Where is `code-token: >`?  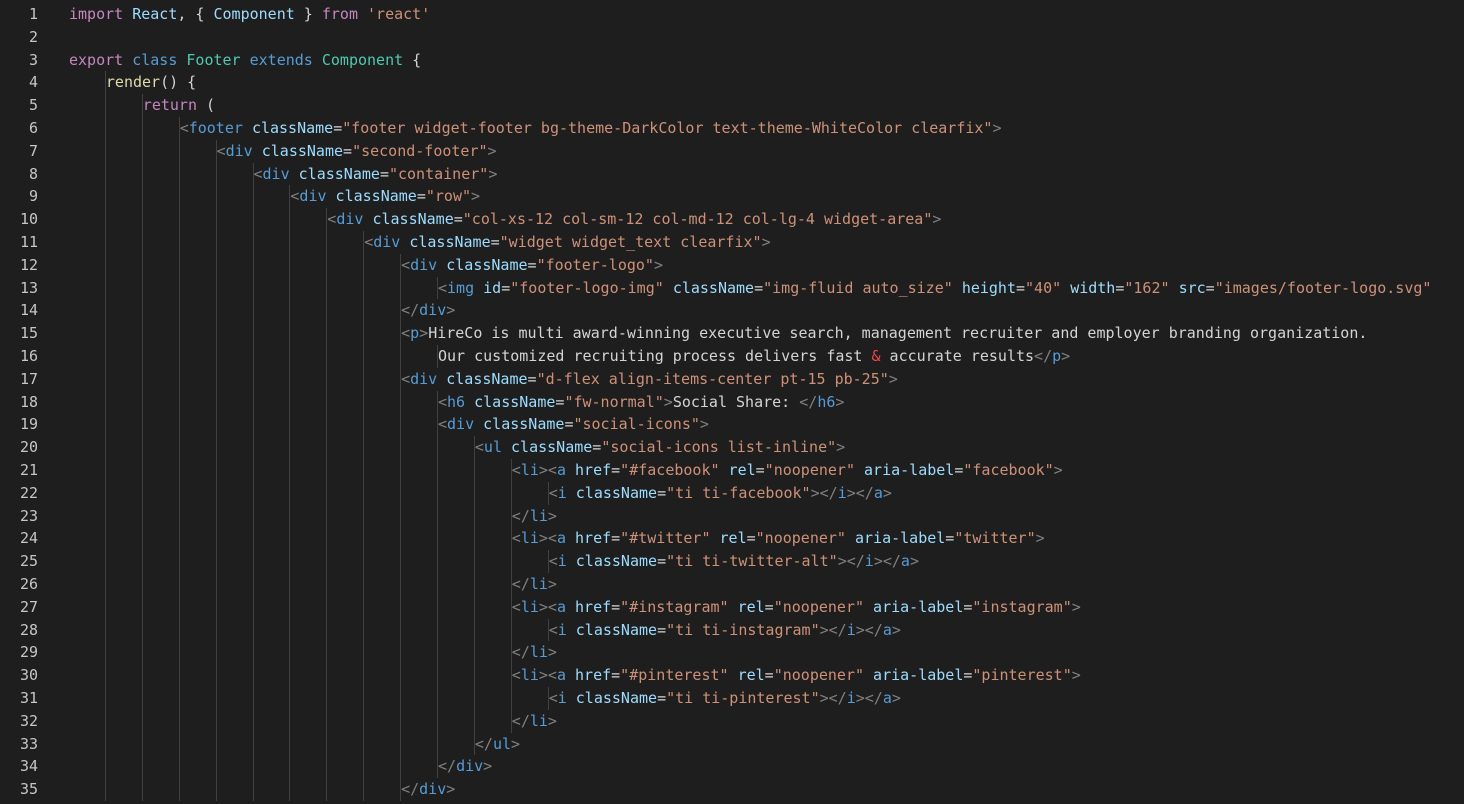
code-token: > is located at coordinates (887, 492).